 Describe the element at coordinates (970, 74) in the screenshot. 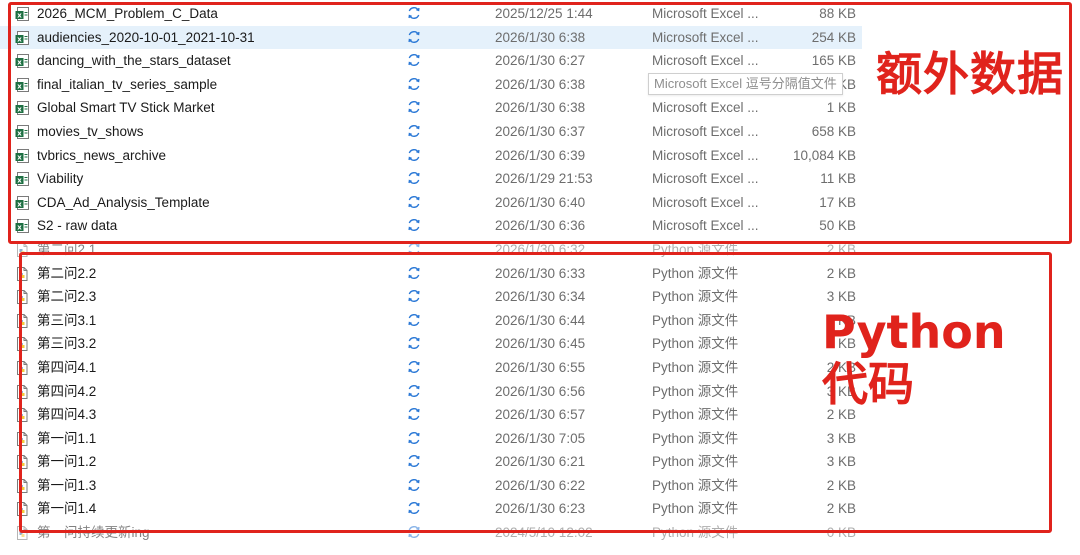

I see `extra-data-annotation: 额外数据` at that location.